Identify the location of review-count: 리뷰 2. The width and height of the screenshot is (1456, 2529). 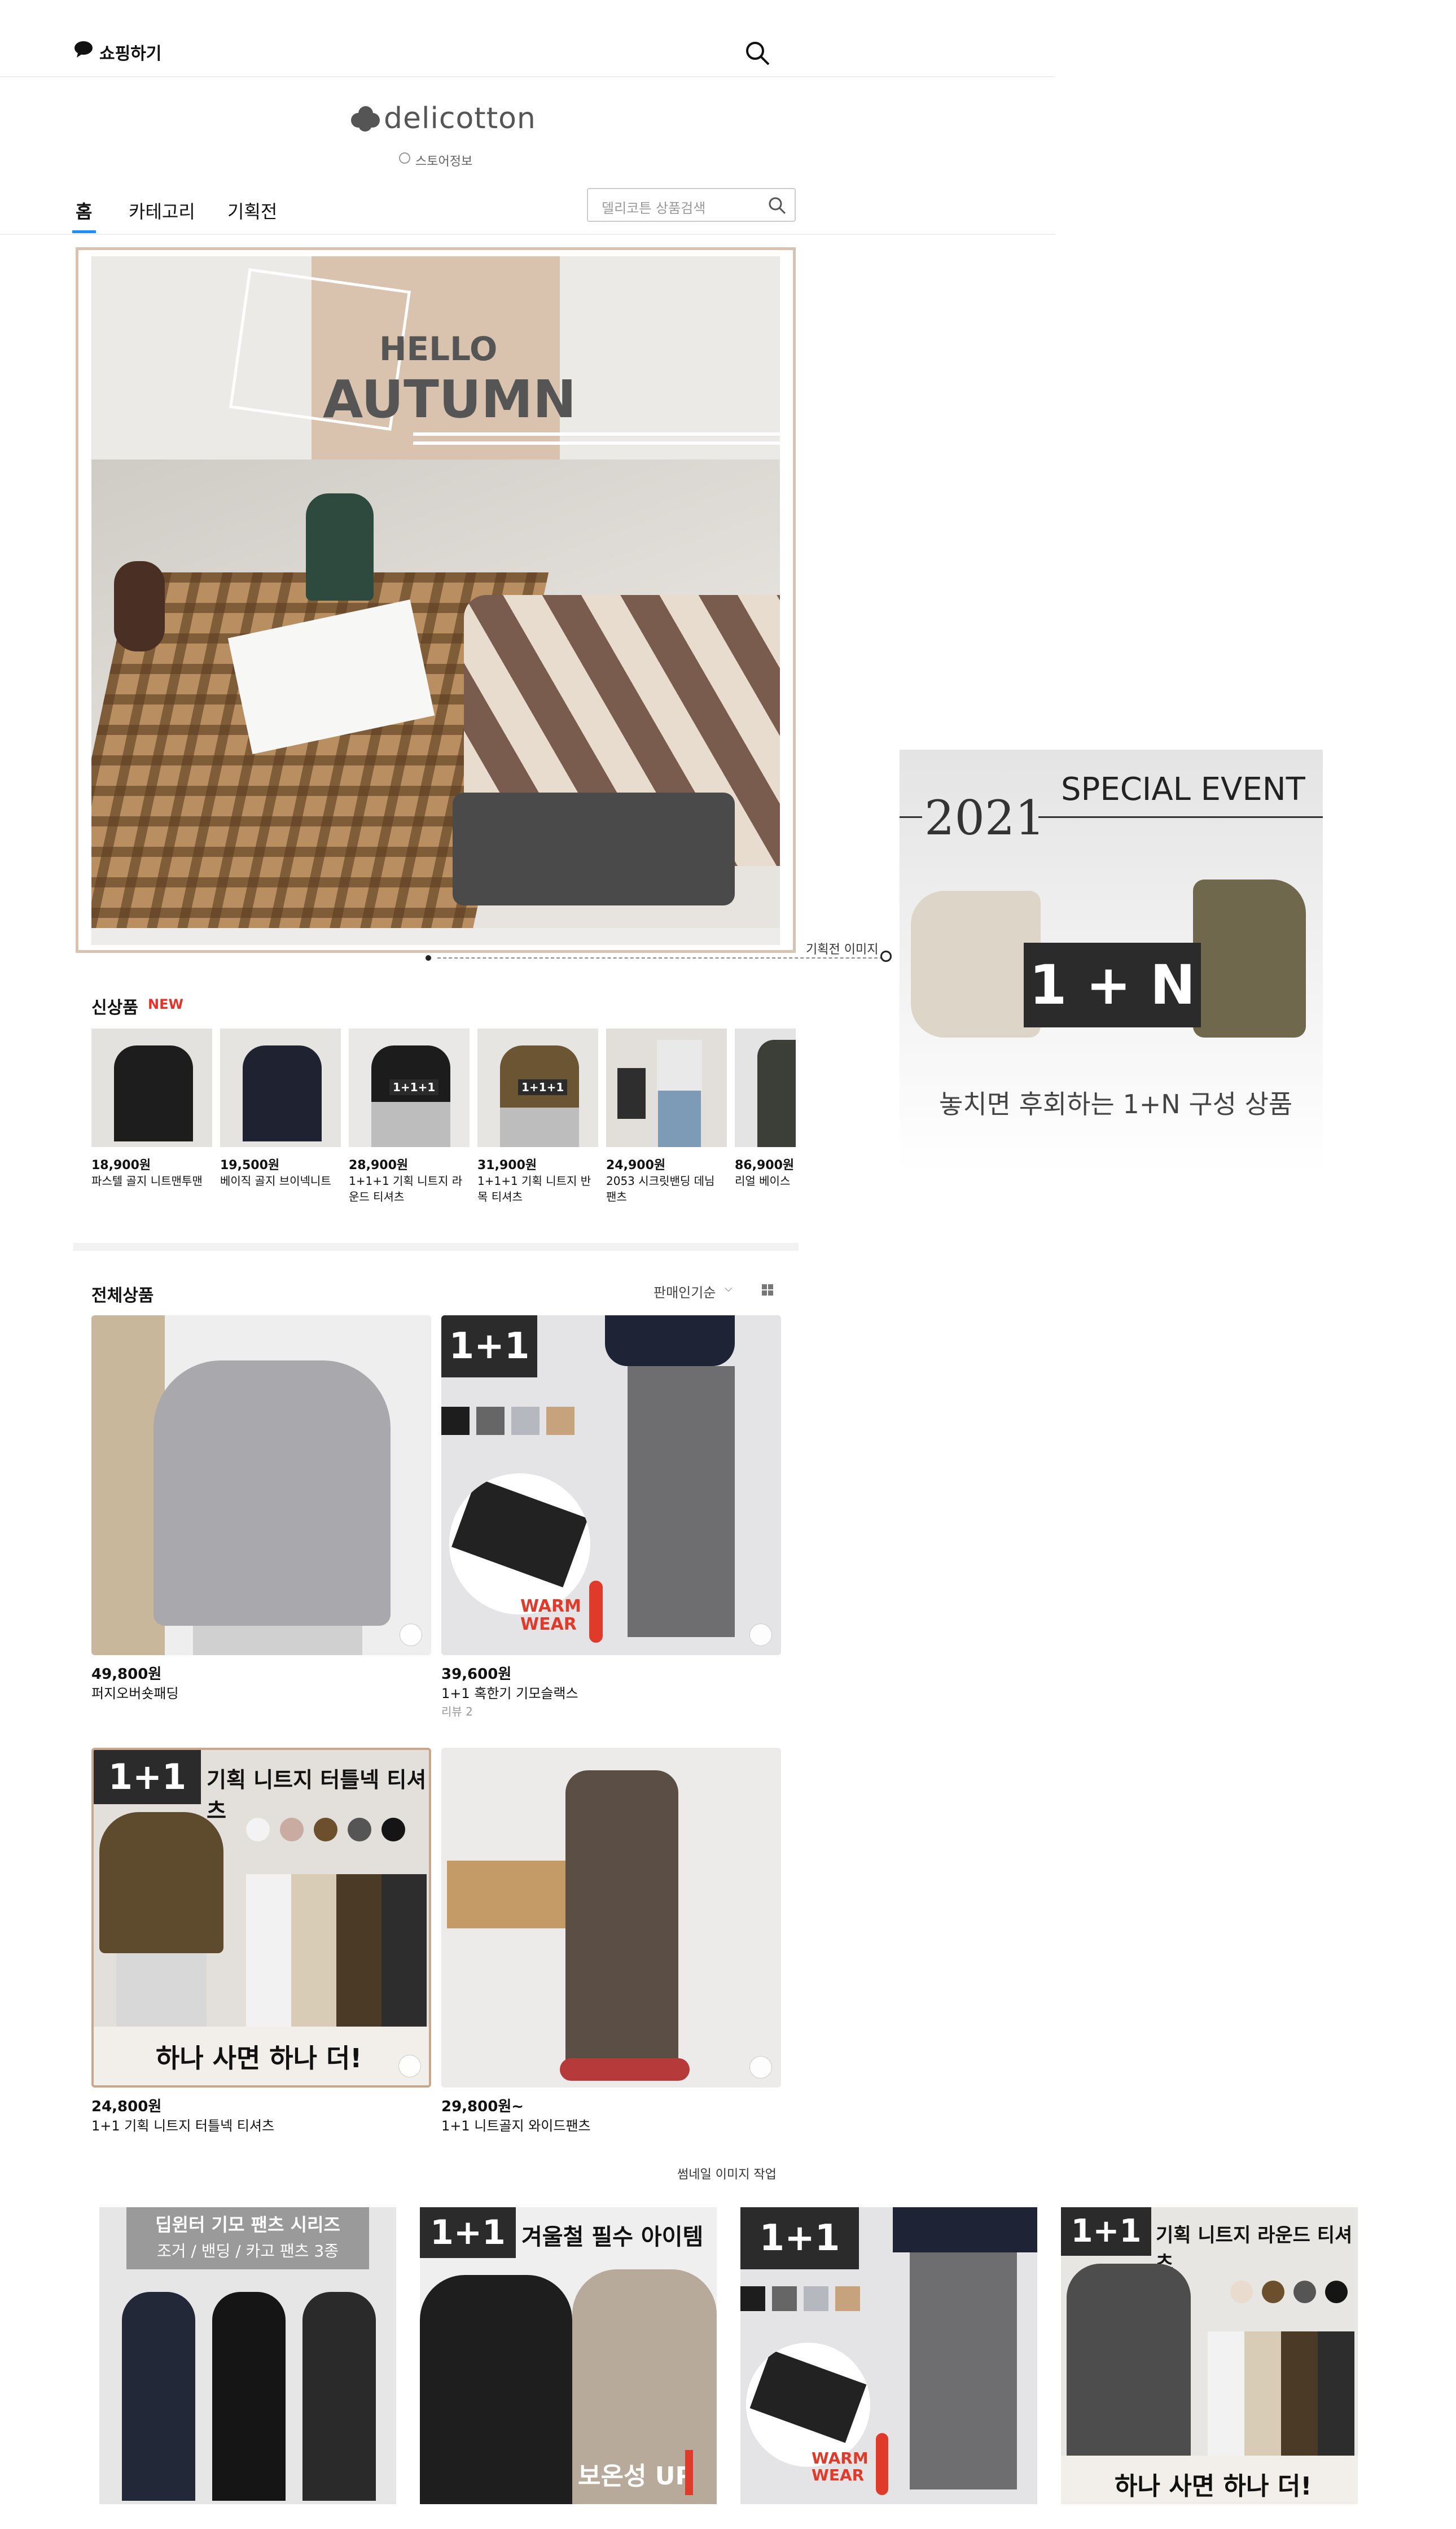
(457, 1711).